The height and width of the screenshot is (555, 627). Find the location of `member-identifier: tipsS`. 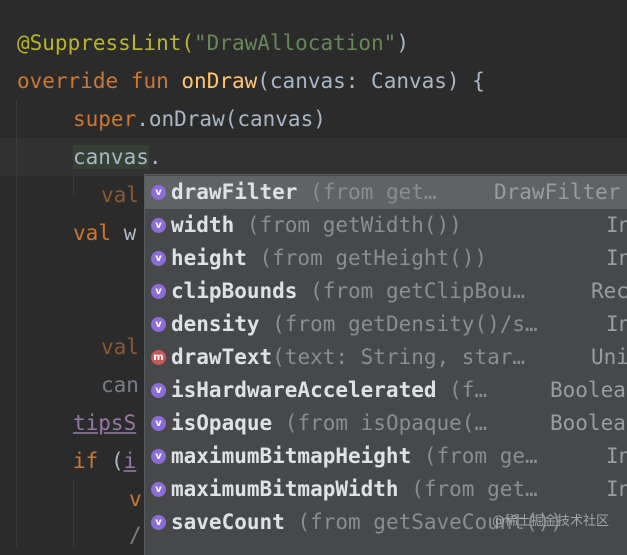

member-identifier: tipsS is located at coordinates (105, 423).